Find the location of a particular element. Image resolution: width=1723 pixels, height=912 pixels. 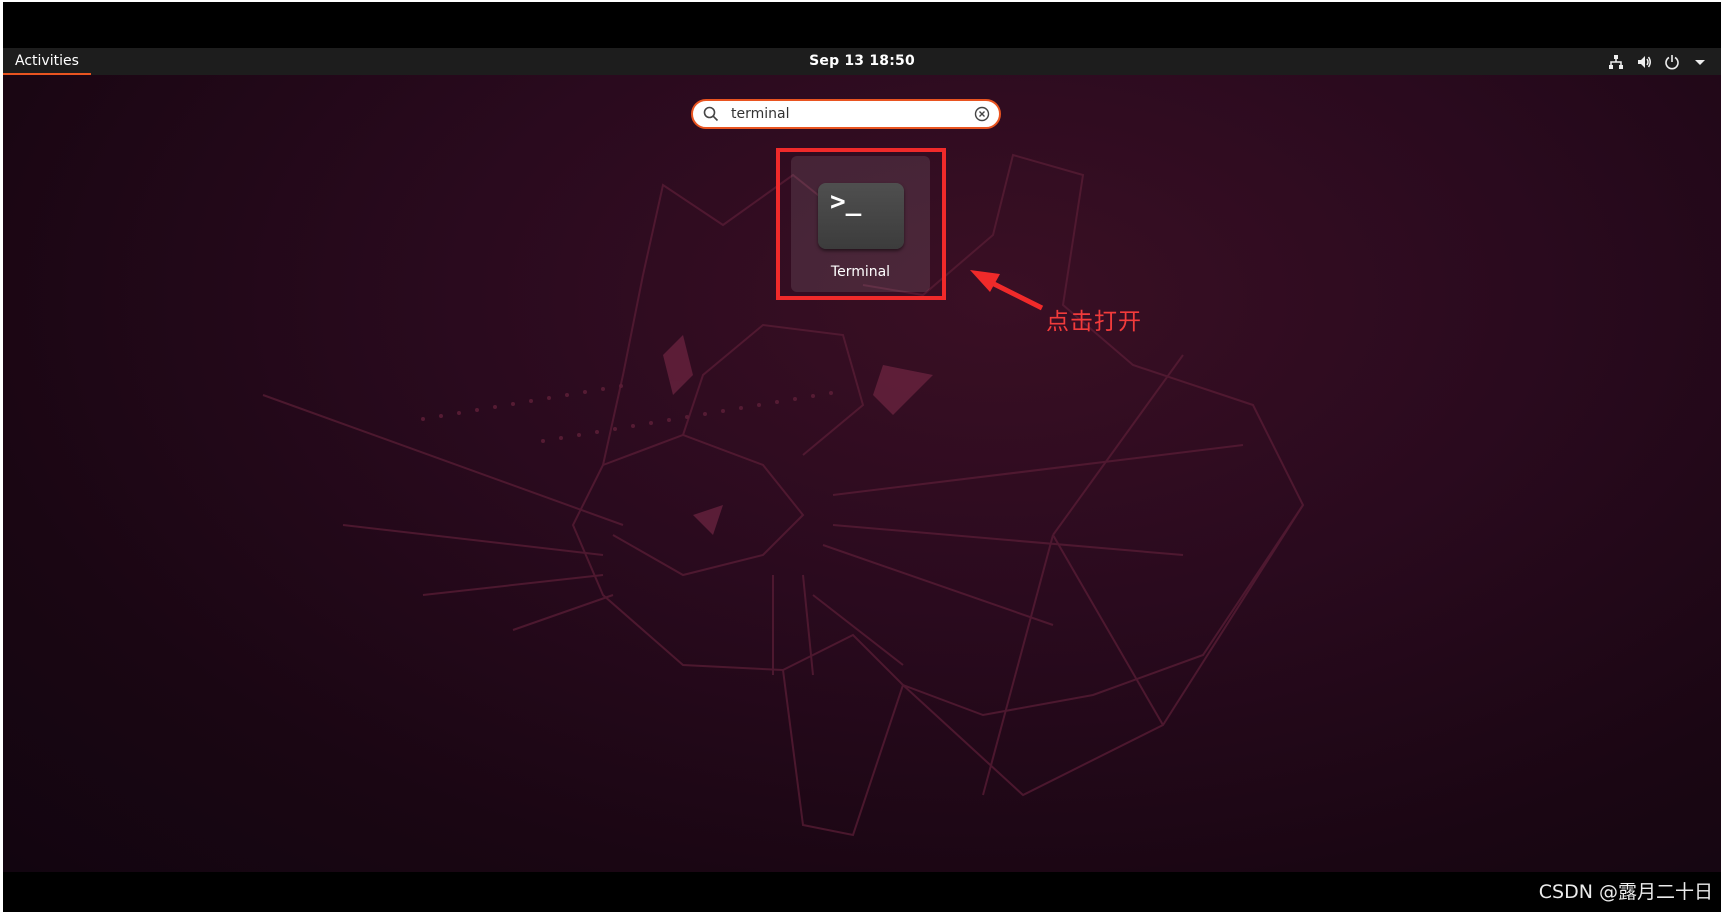

clock-area: Sep 13 18:50 is located at coordinates (862, 61).